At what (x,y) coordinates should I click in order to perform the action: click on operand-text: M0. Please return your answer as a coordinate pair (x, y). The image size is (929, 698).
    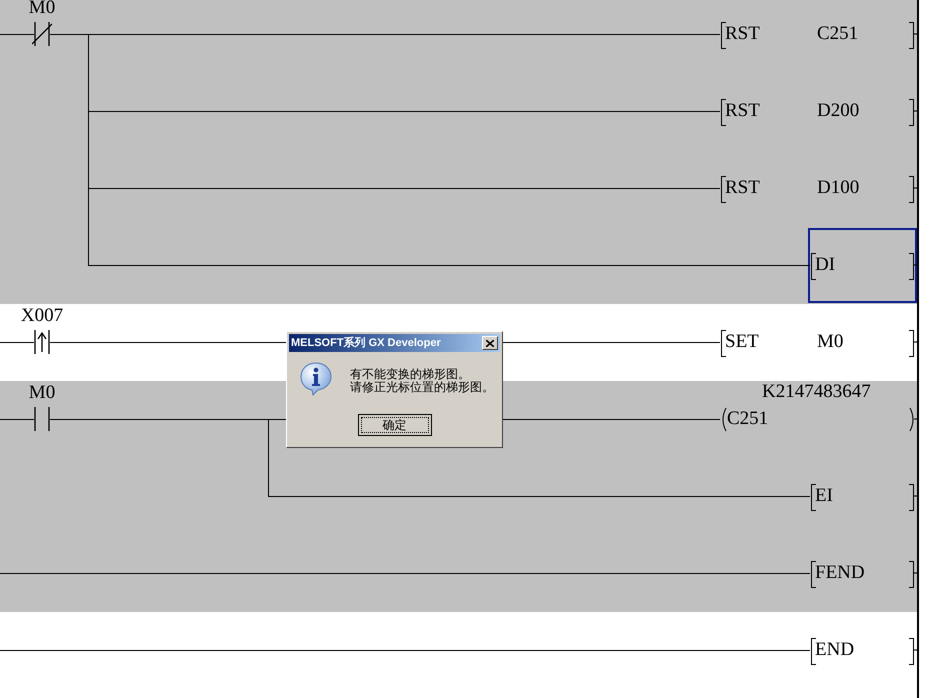
    Looking at the image, I should click on (830, 341).